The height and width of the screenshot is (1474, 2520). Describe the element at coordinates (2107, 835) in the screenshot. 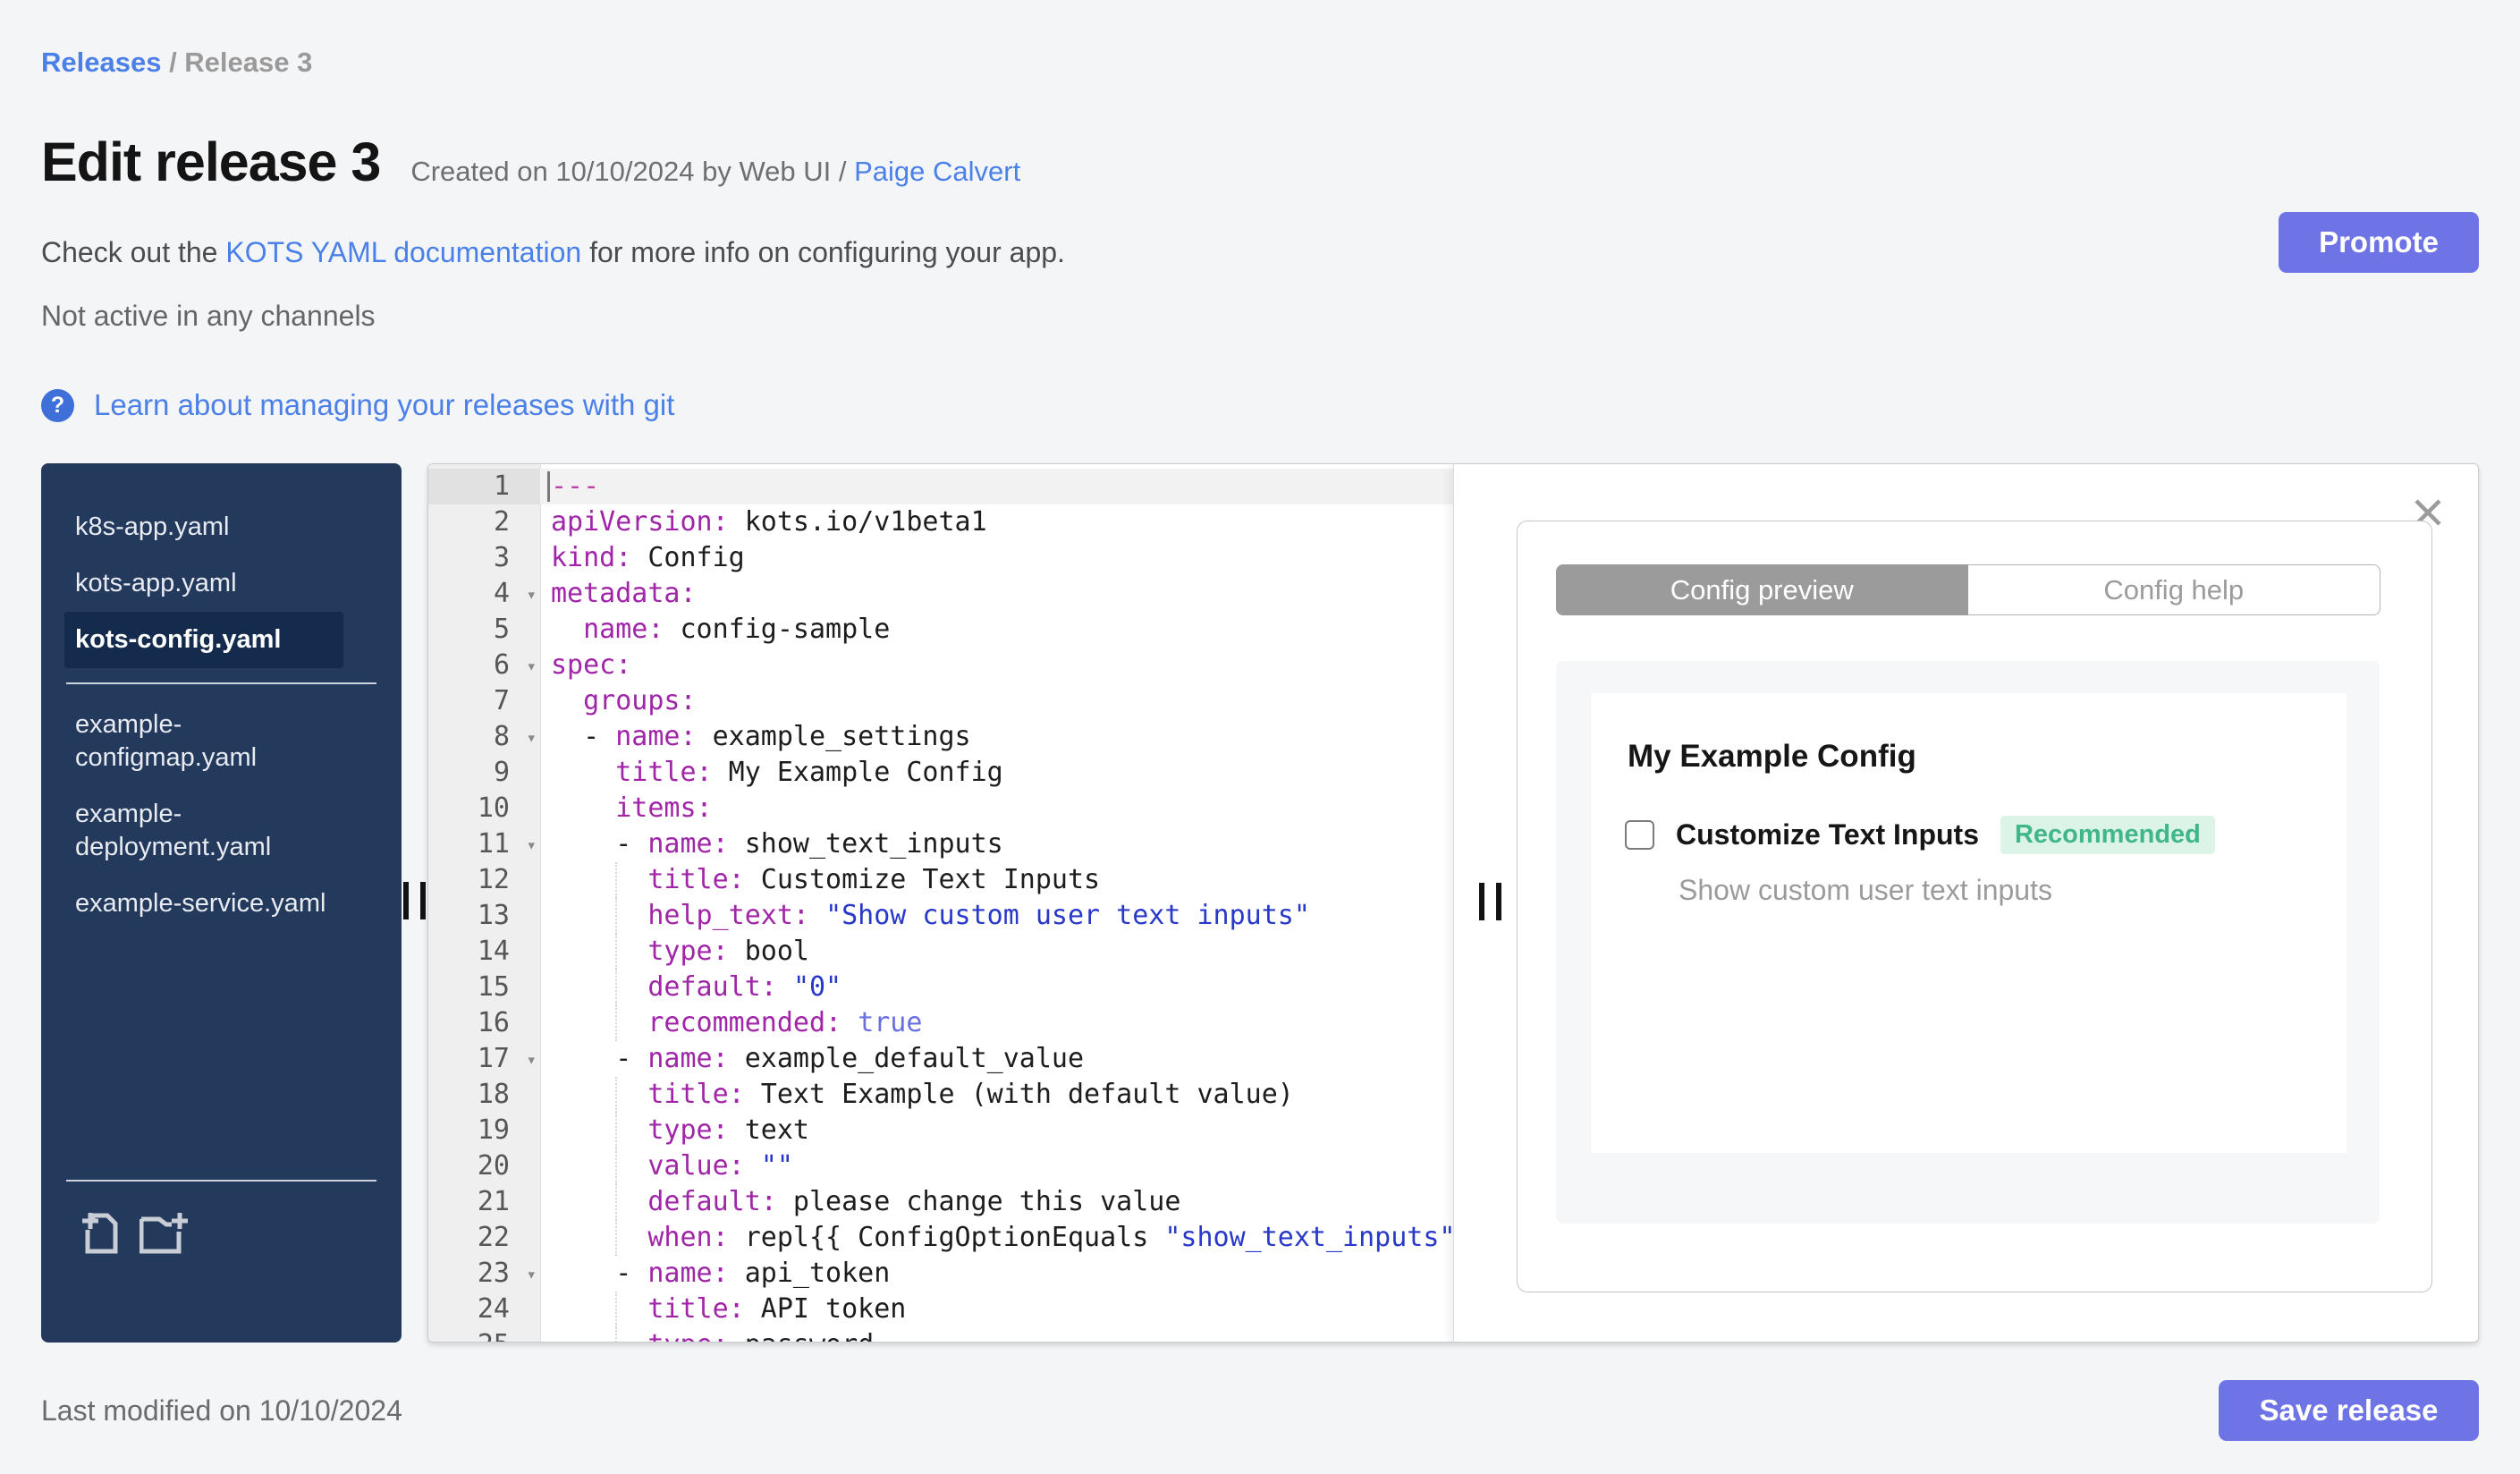

I see `recommended-badge: Recommended` at that location.